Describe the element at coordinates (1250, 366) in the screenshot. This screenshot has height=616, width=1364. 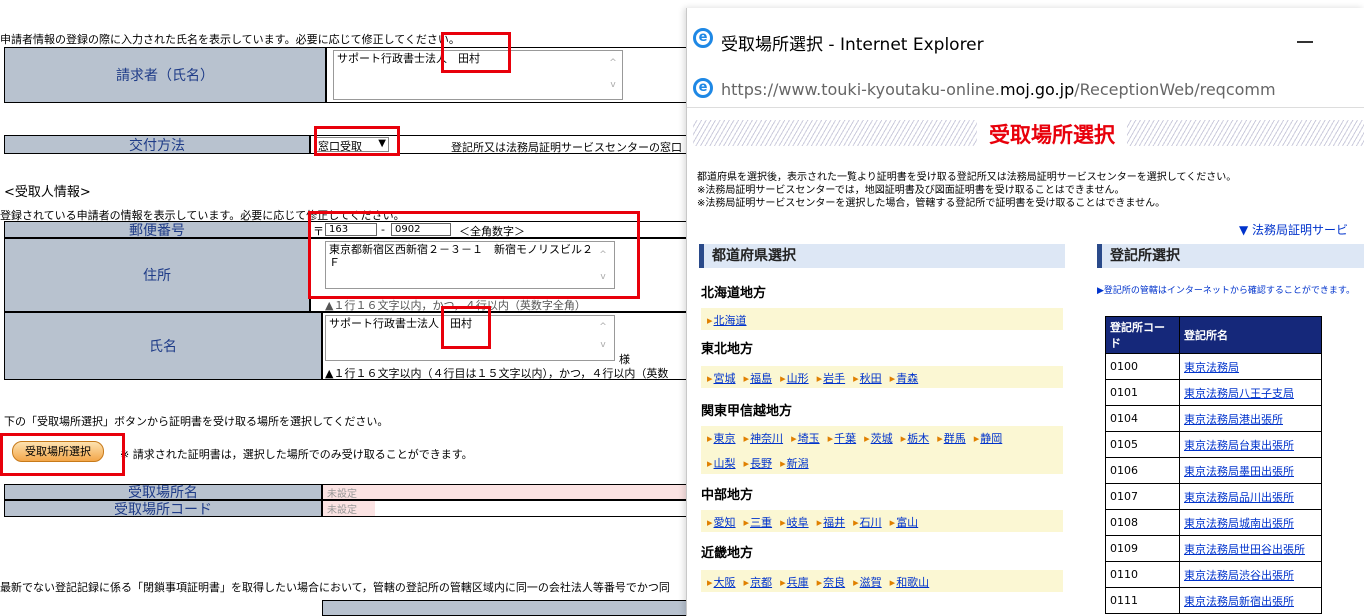
I see `office-name-cell: 東京法務局` at that location.